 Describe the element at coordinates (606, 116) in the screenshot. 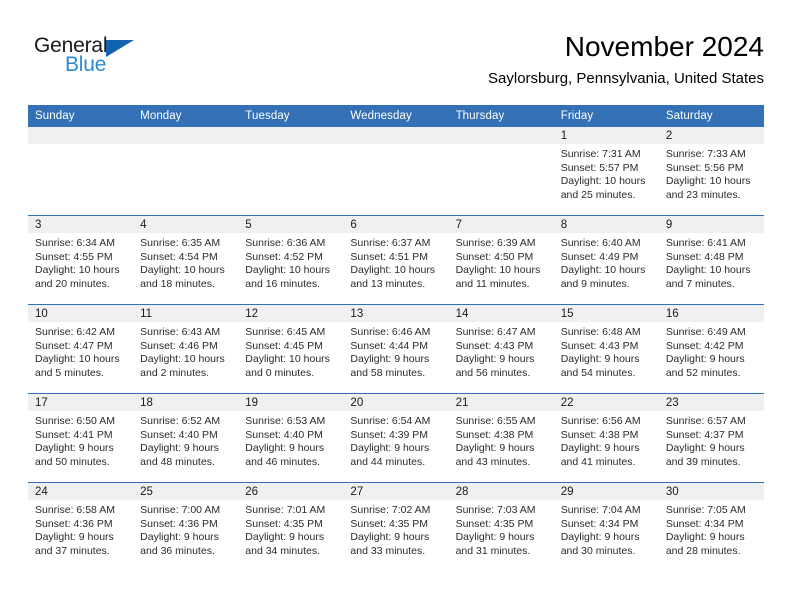

I see `weekday-header-friday: Friday` at that location.